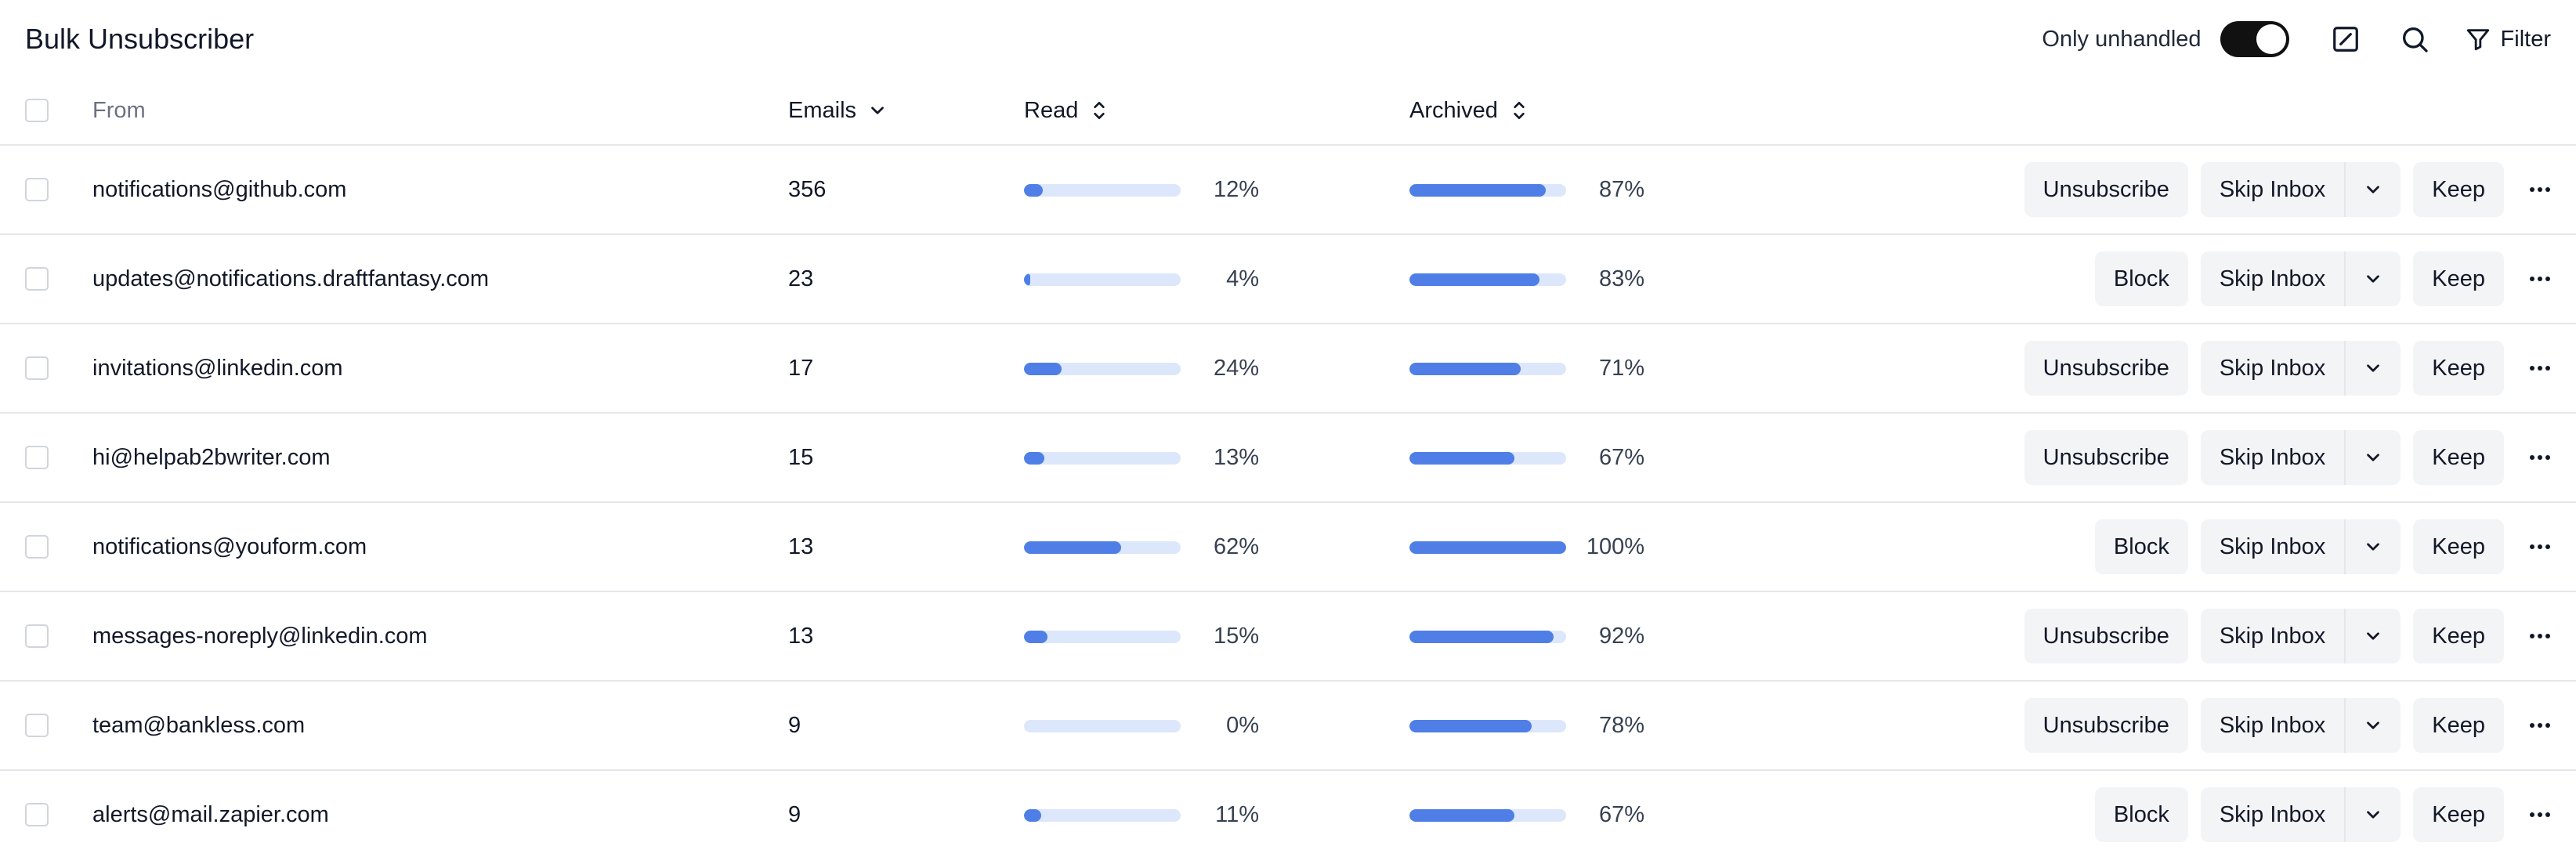  I want to click on filter-icon, so click(2477, 40).